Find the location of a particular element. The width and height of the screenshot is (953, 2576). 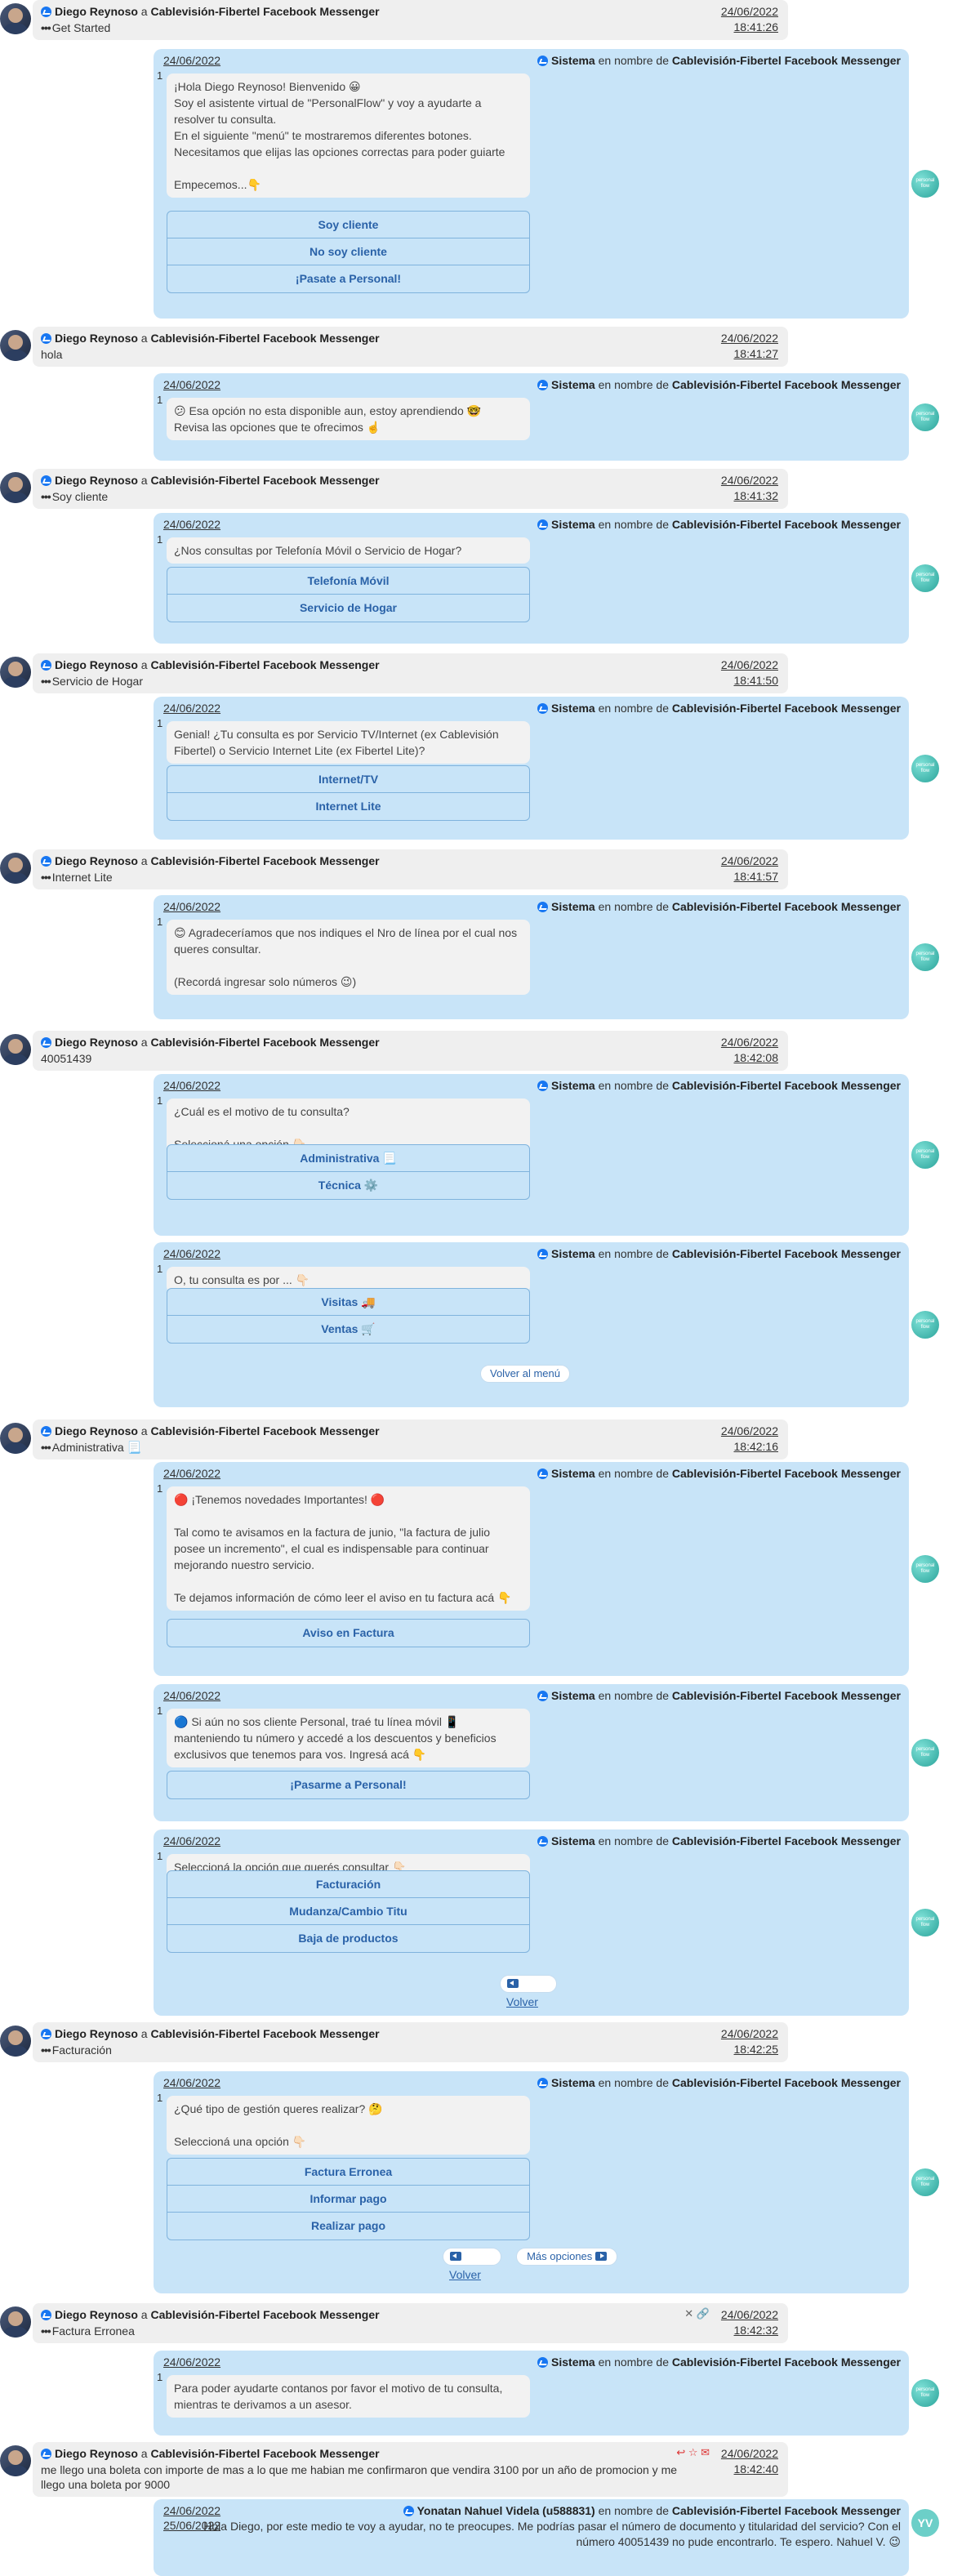

timestamp: 24/06/2022 18:42:08 is located at coordinates (750, 1050).